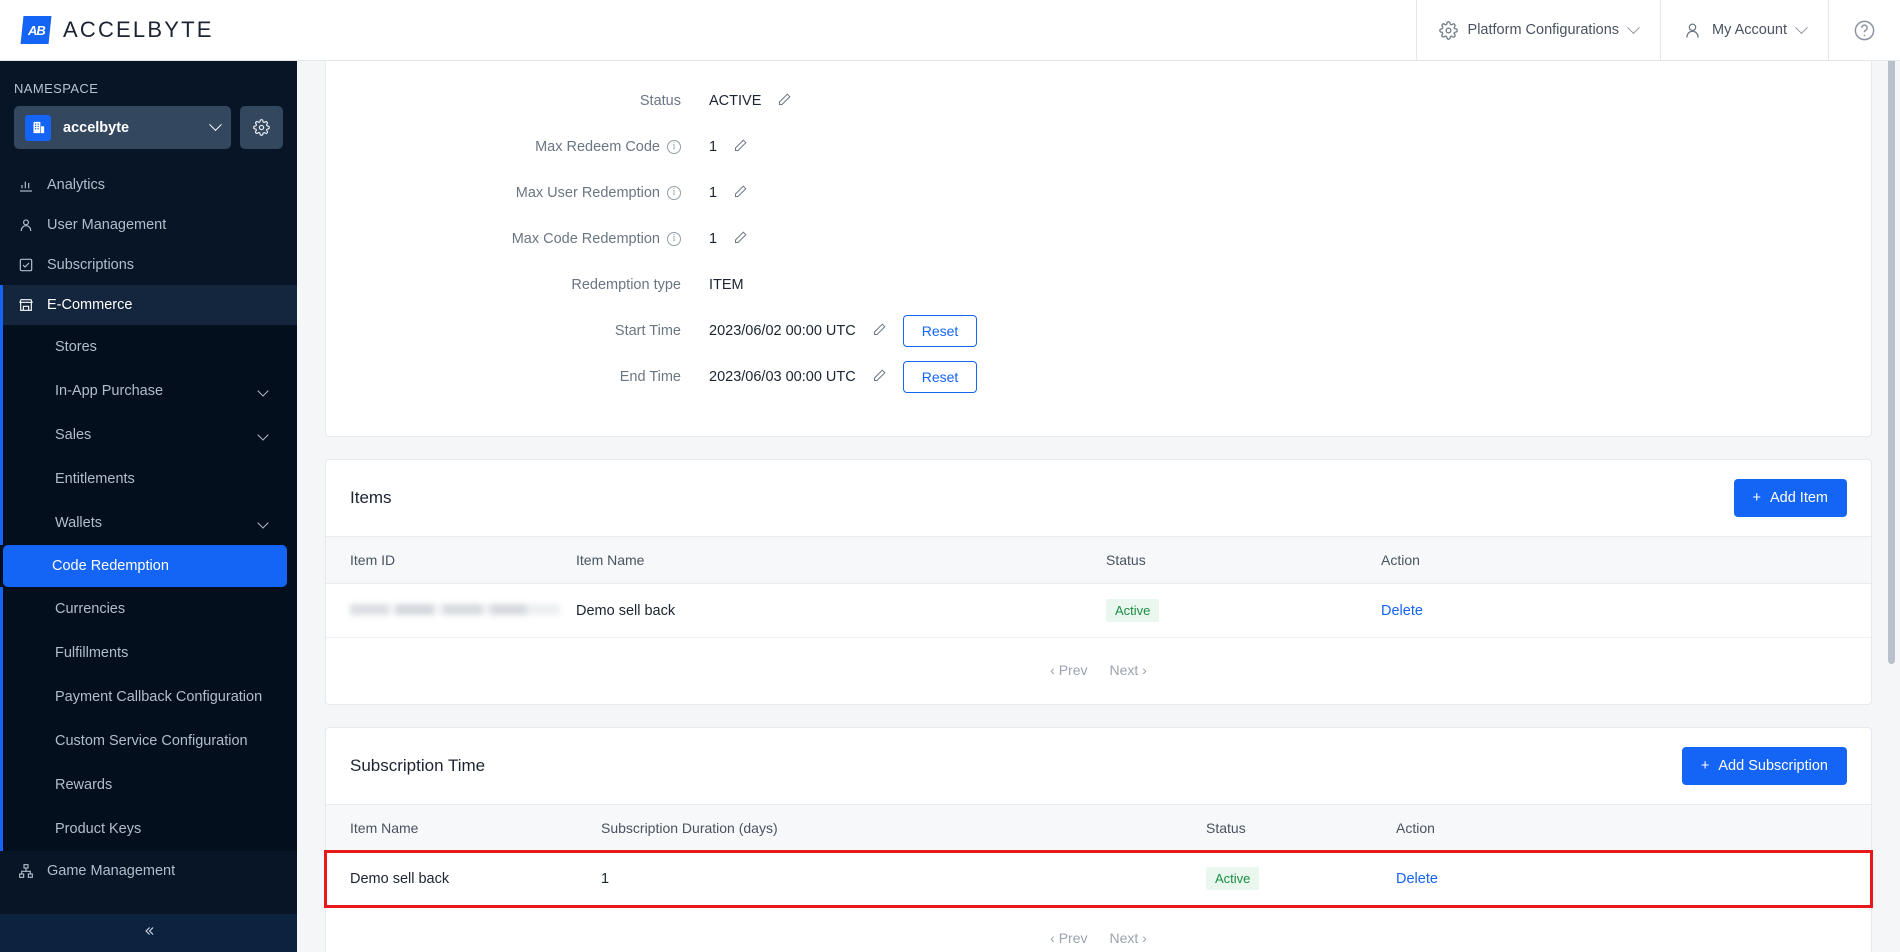 The width and height of the screenshot is (1900, 952). Describe the element at coordinates (626, 285) in the screenshot. I see `field-label: Redemption type` at that location.